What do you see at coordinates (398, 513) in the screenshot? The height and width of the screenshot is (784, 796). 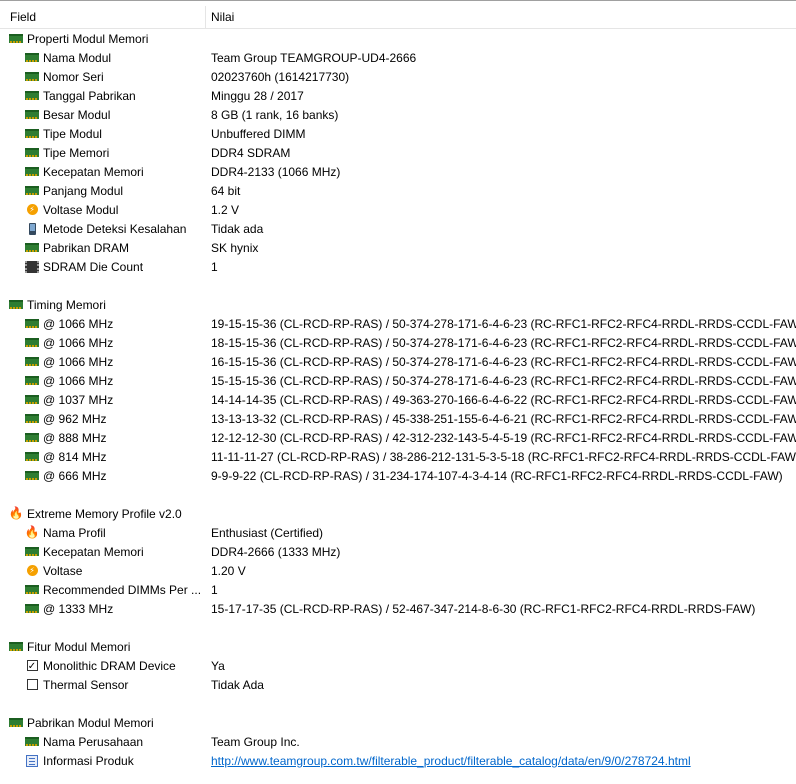 I see `section-header: 🔥 Extreme Memory Profile v2.0` at bounding box center [398, 513].